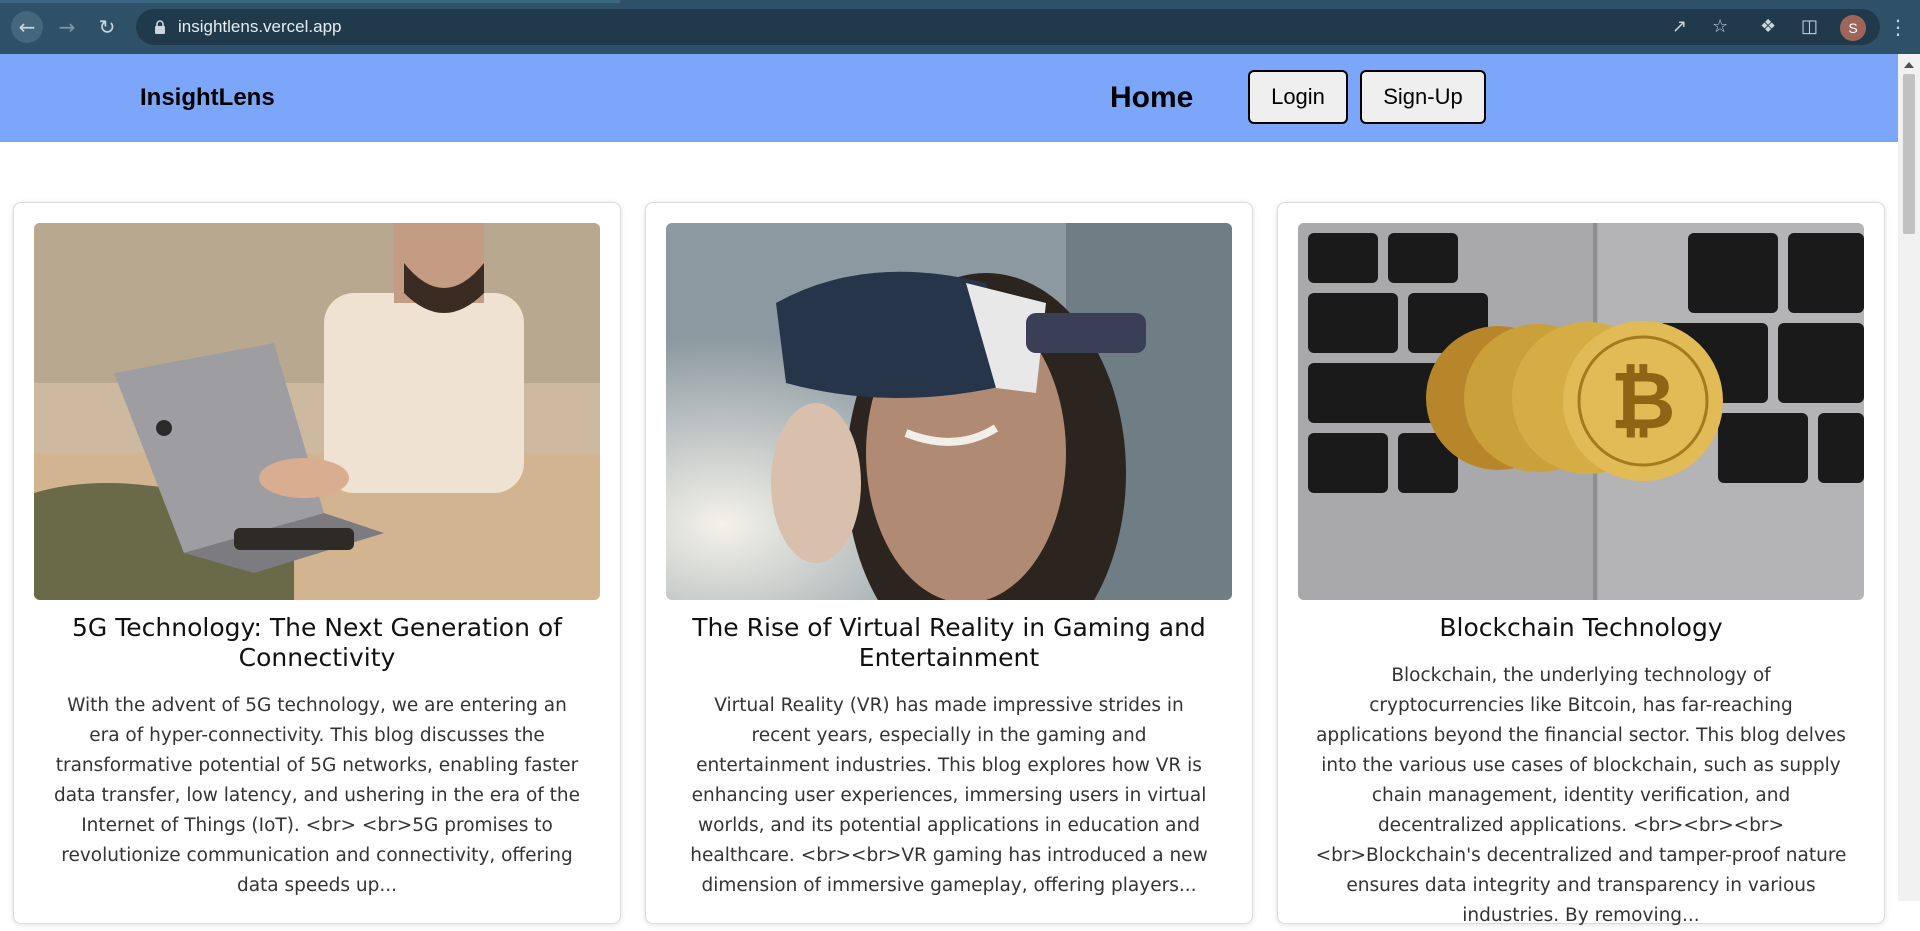 The height and width of the screenshot is (931, 1920). What do you see at coordinates (1853, 28) in the screenshot?
I see `profile-avatar: S` at bounding box center [1853, 28].